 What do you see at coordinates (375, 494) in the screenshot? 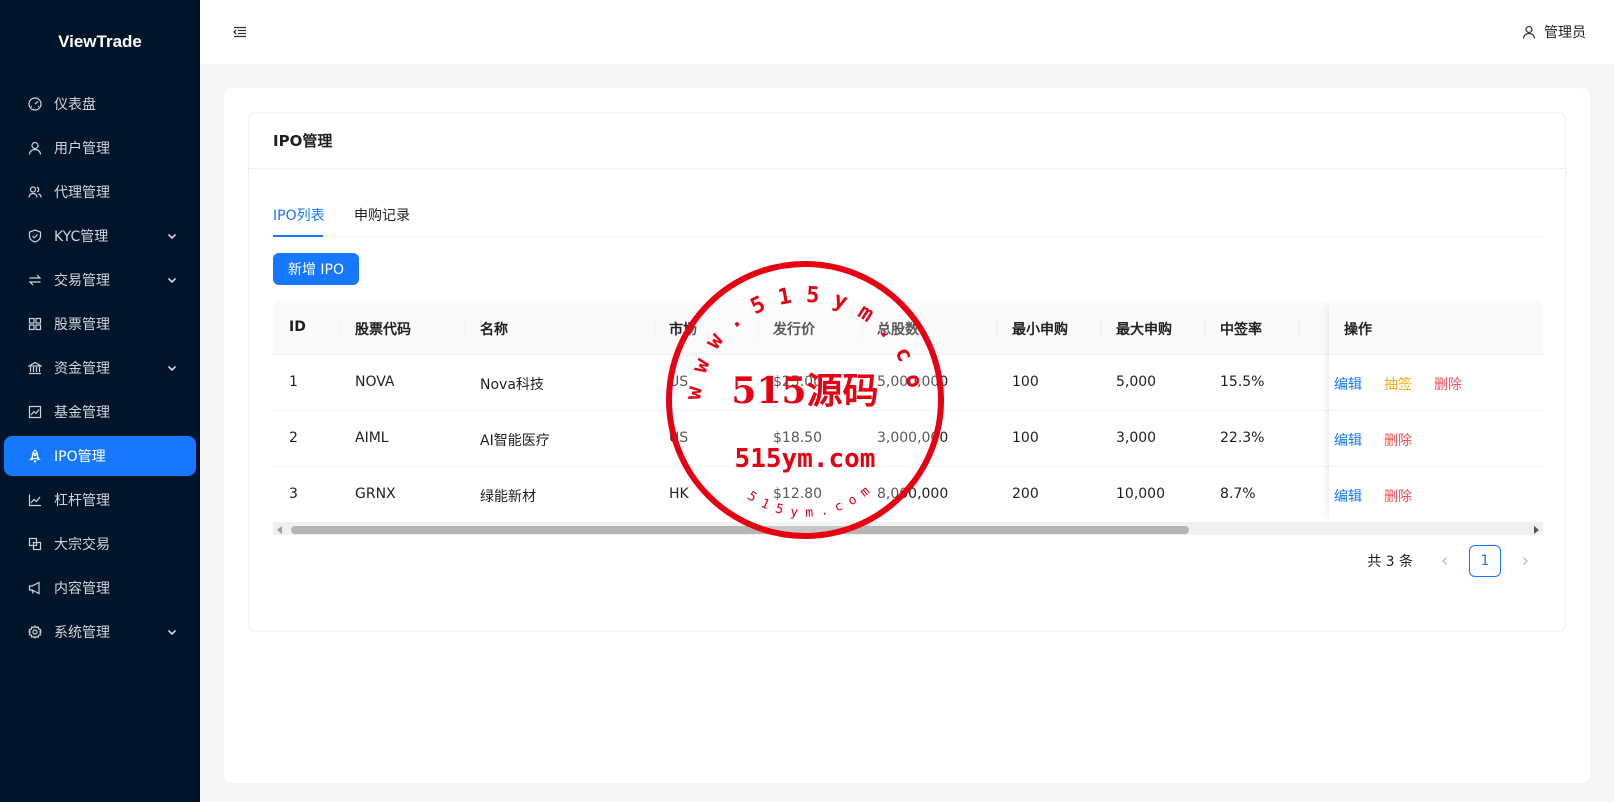
I see `cell-code: GRNX` at bounding box center [375, 494].